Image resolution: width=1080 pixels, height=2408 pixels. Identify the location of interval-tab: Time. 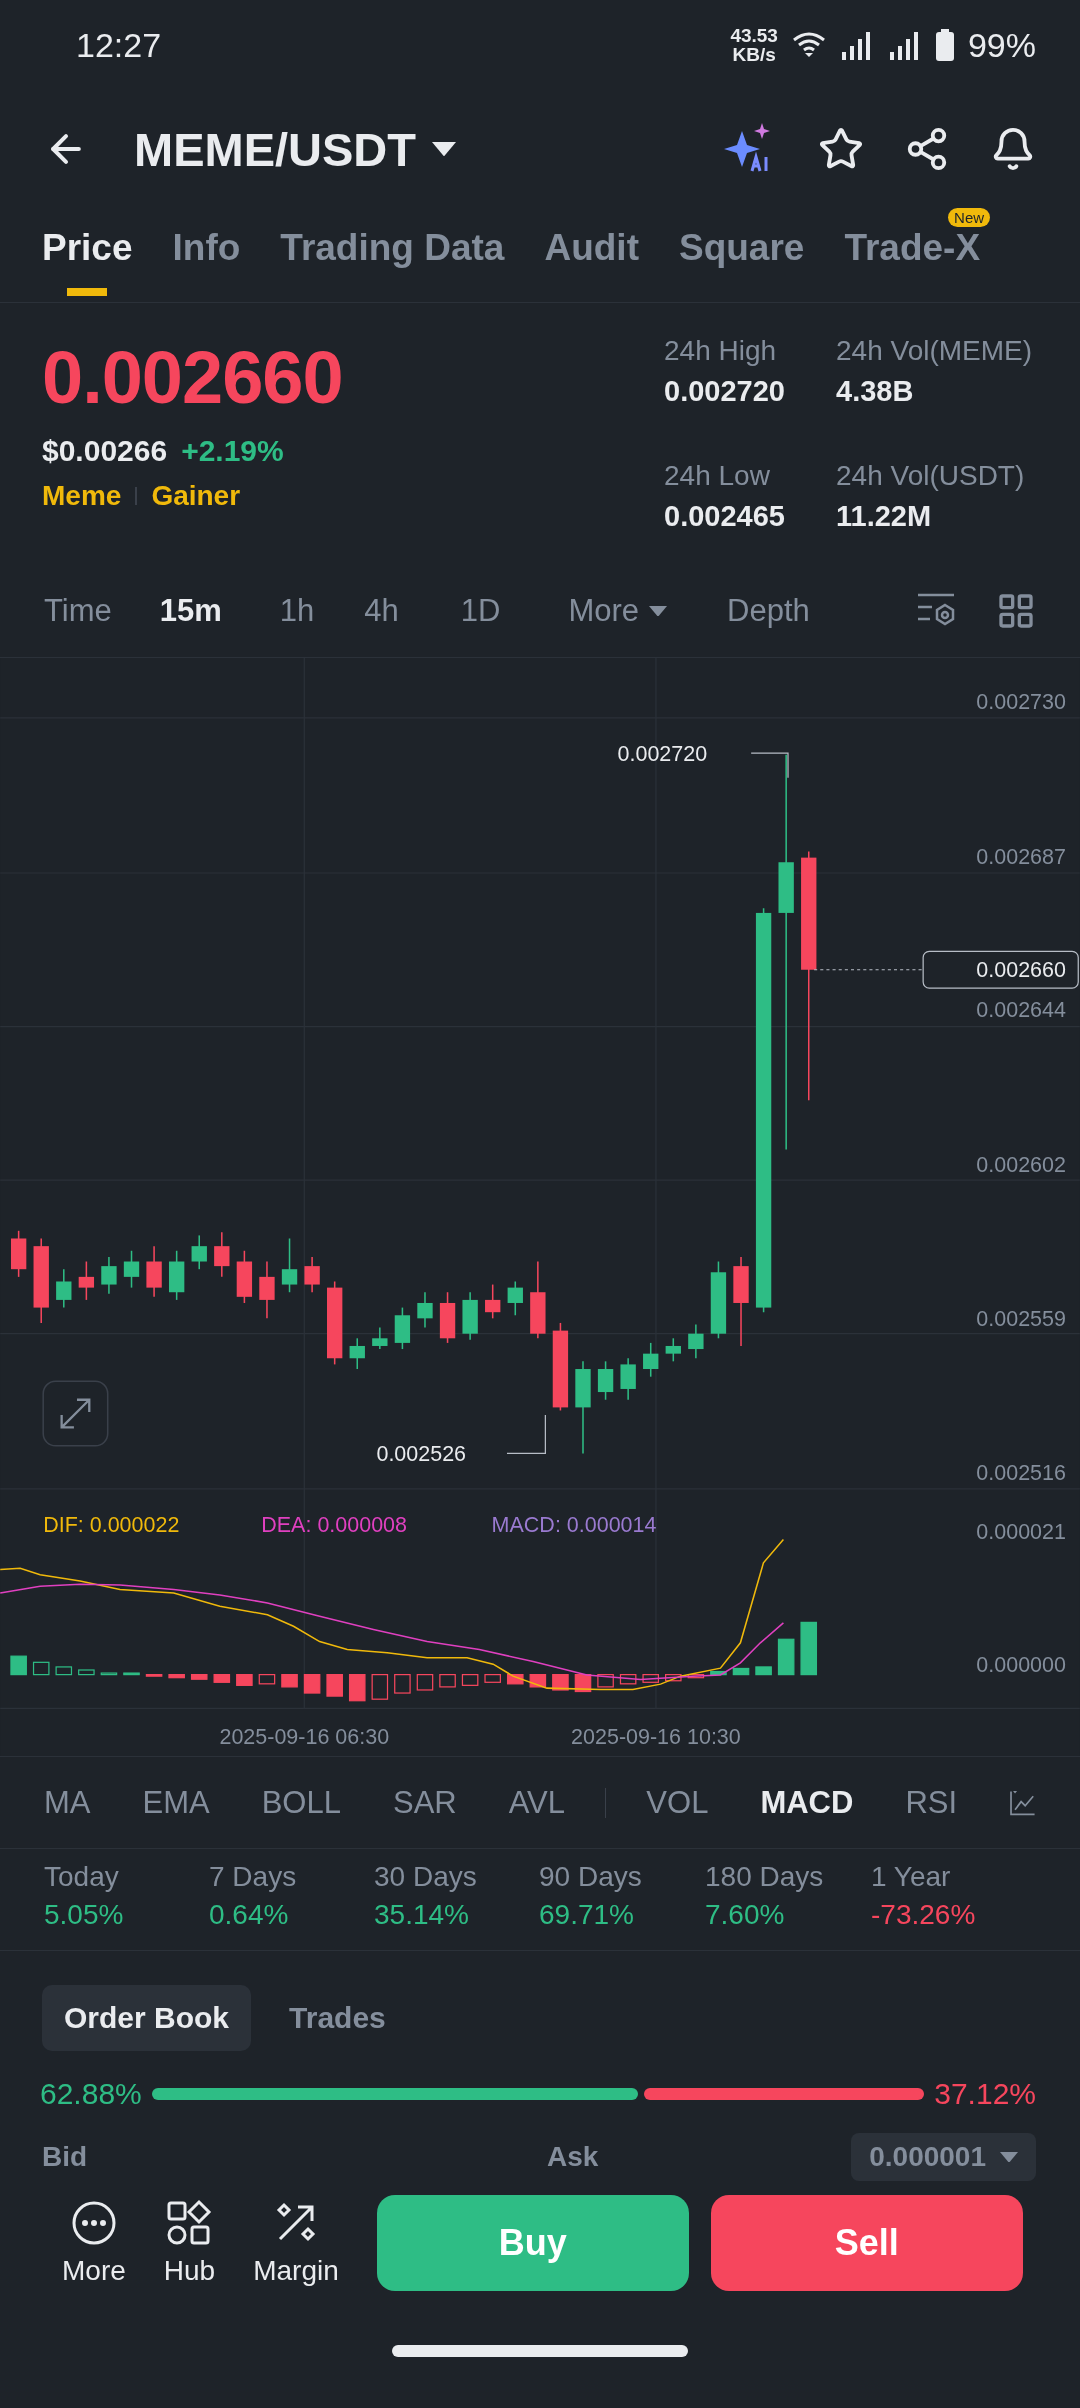
(78, 611).